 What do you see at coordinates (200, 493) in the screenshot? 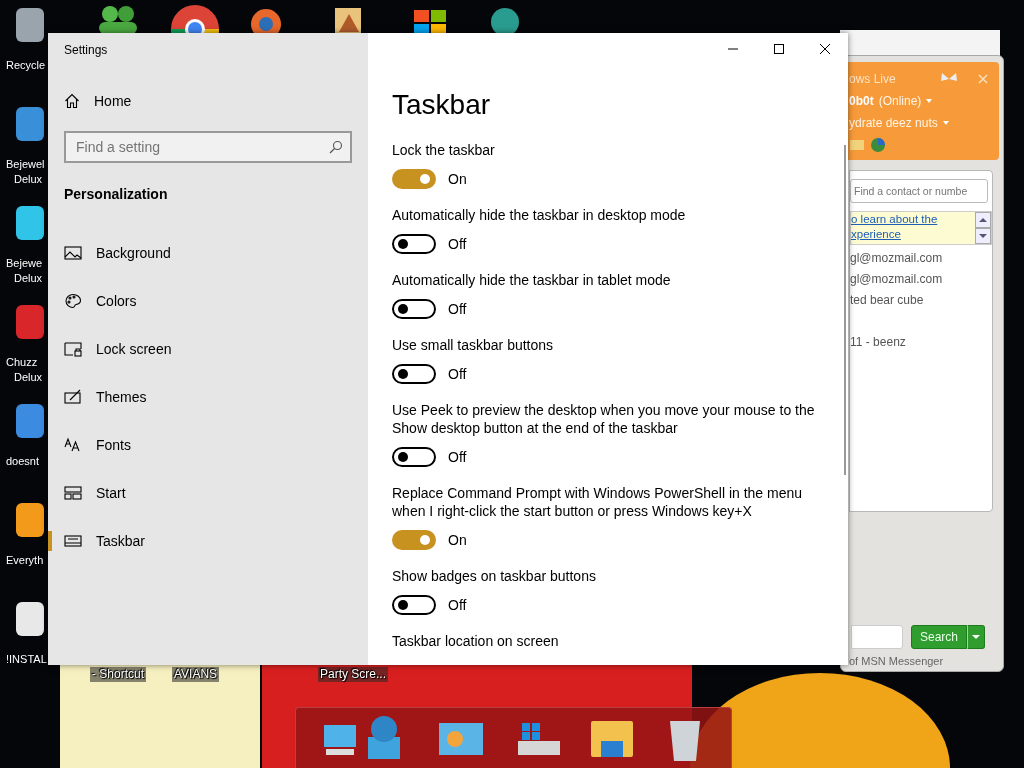
I see `nav-item: Start` at bounding box center [200, 493].